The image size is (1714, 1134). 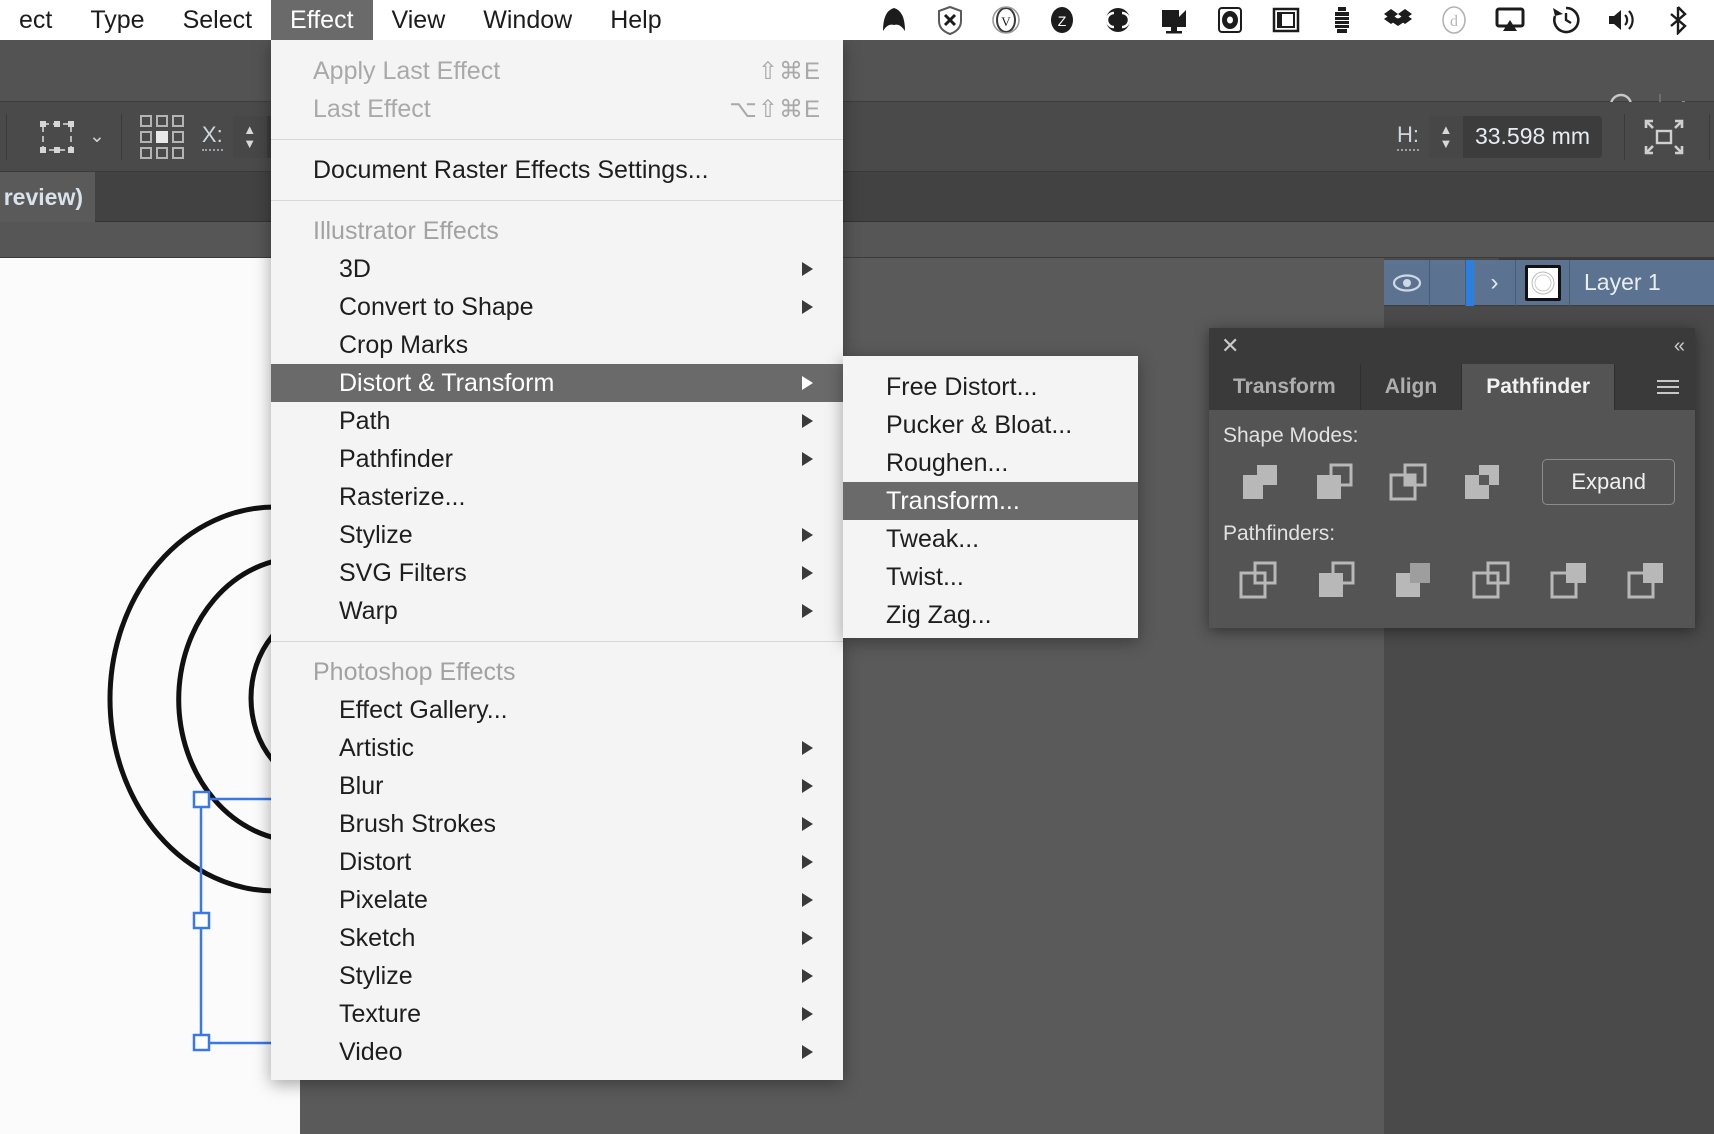 I want to click on menu-item-3d: 3D, so click(x=557, y=269).